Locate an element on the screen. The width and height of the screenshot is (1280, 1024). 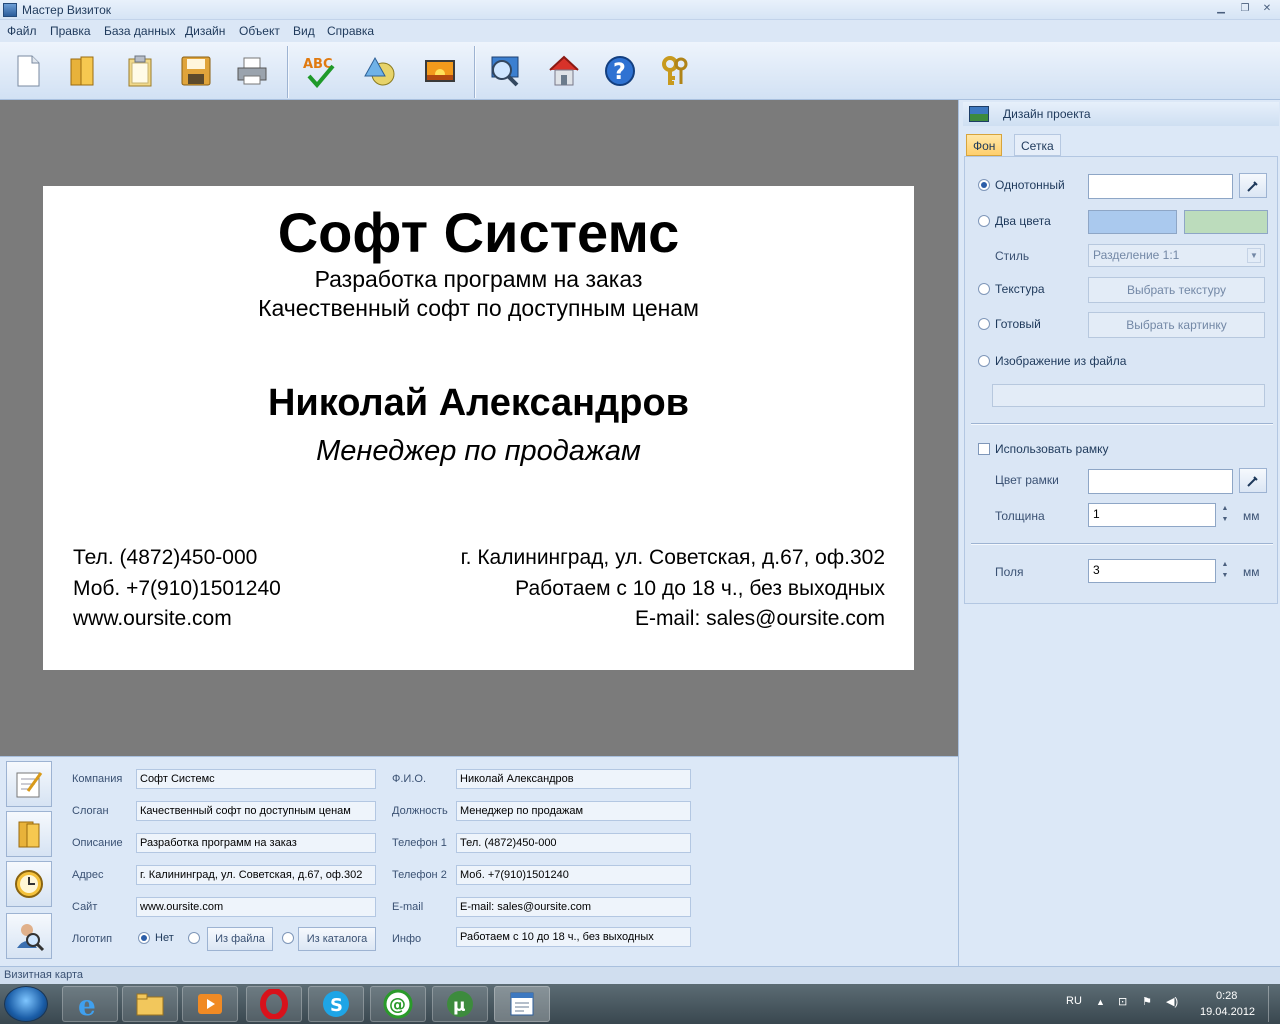
shapes-button is located at coordinates (380, 71).